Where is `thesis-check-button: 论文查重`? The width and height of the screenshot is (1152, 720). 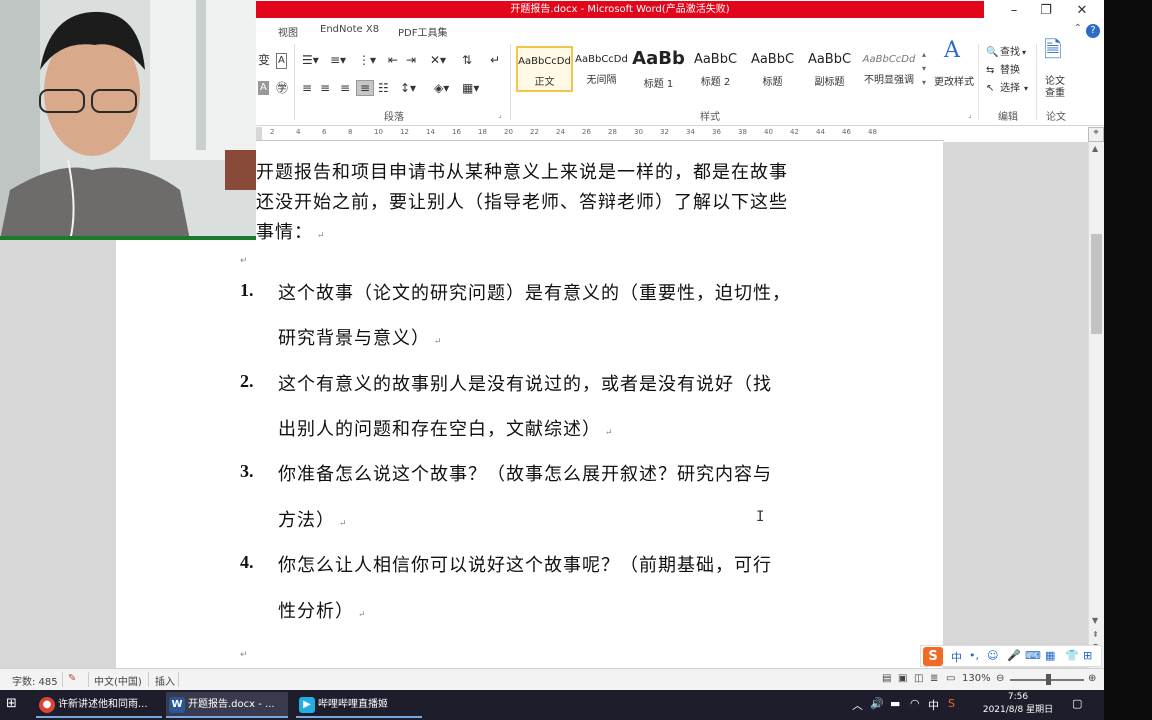
thesis-check-button: 论文查重 is located at coordinates (1057, 88).